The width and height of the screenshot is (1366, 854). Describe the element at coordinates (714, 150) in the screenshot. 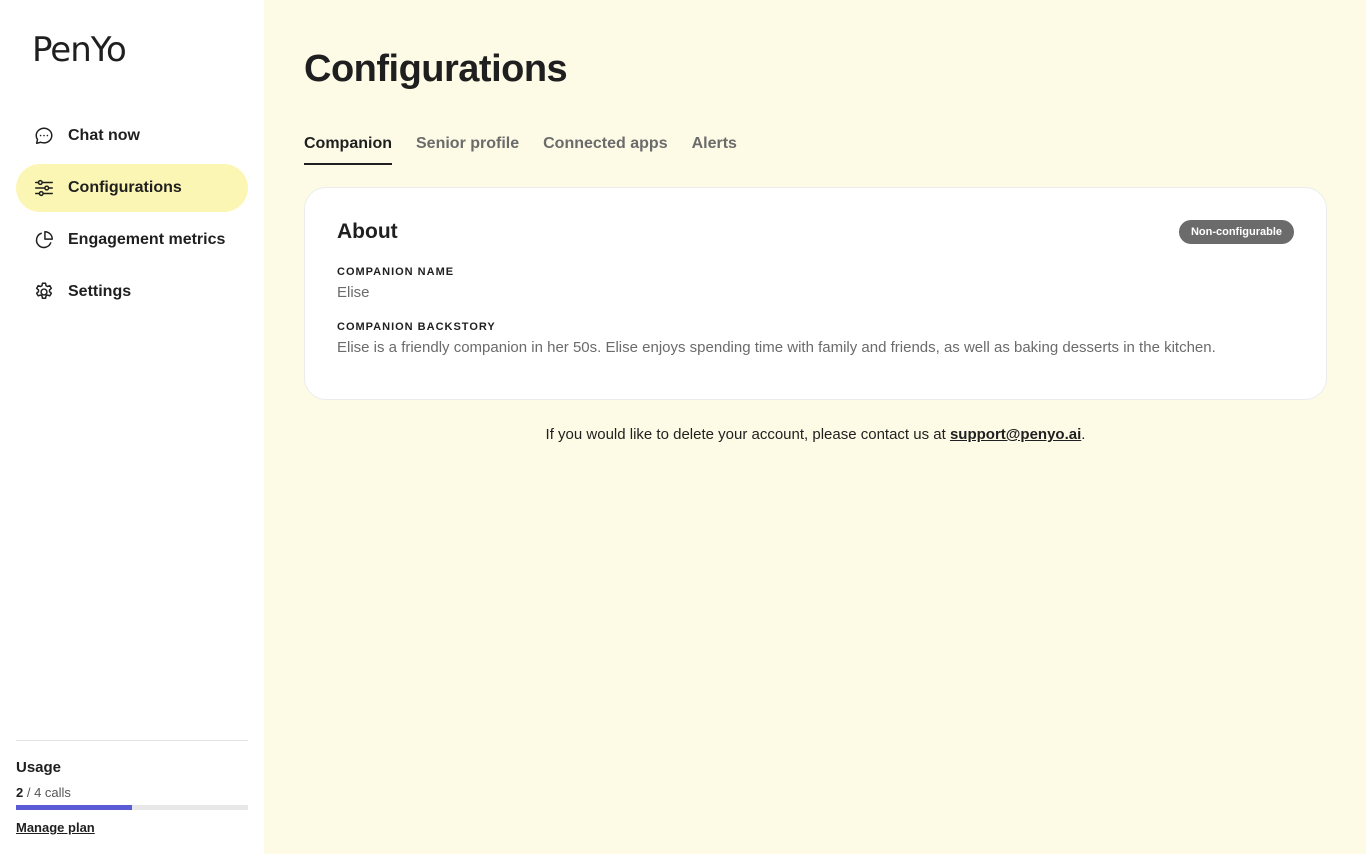

I see `tab-alerts: Alerts` at that location.